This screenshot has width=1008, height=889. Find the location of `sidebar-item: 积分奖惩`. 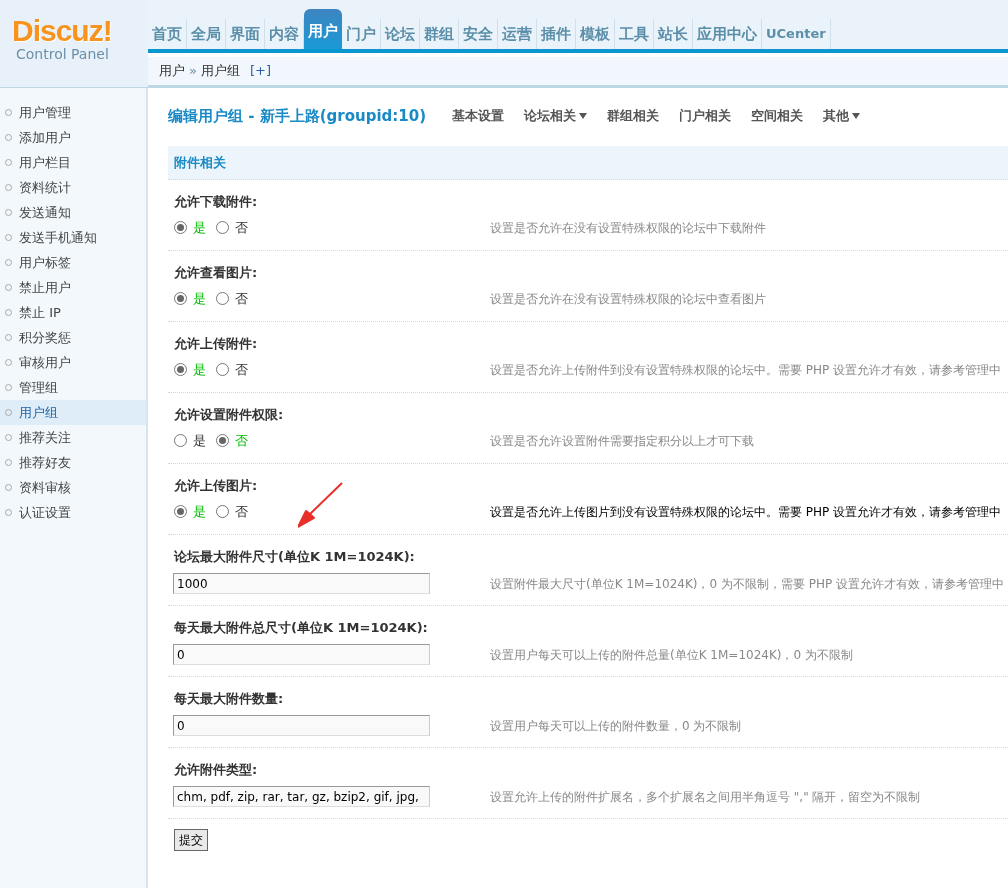

sidebar-item: 积分奖惩 is located at coordinates (73, 337).